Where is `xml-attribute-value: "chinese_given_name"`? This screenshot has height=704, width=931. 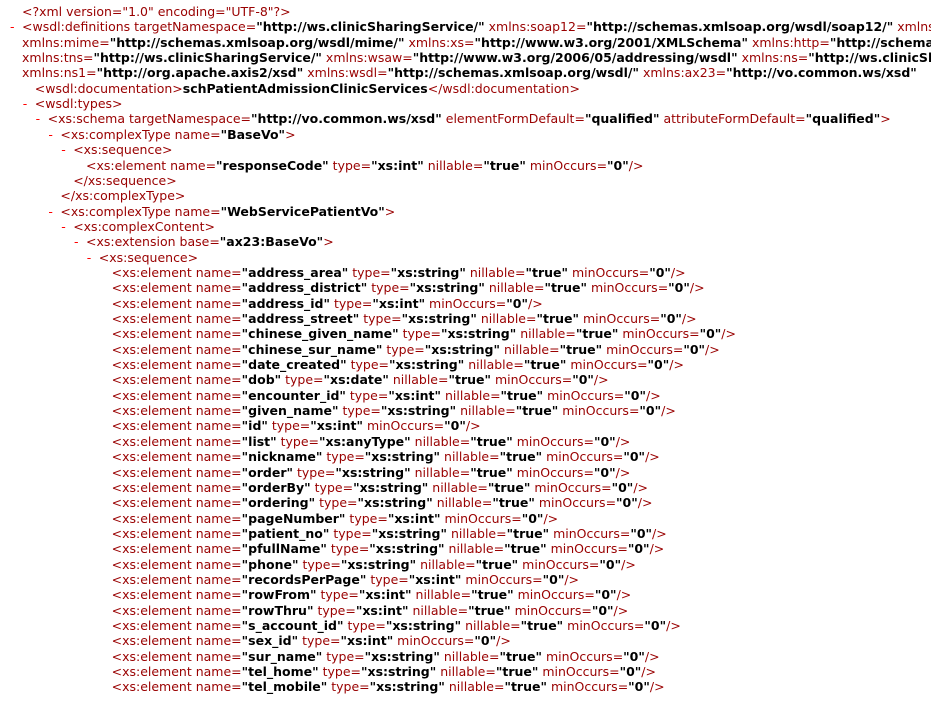
xml-attribute-value: "chinese_given_name" is located at coordinates (320, 334).